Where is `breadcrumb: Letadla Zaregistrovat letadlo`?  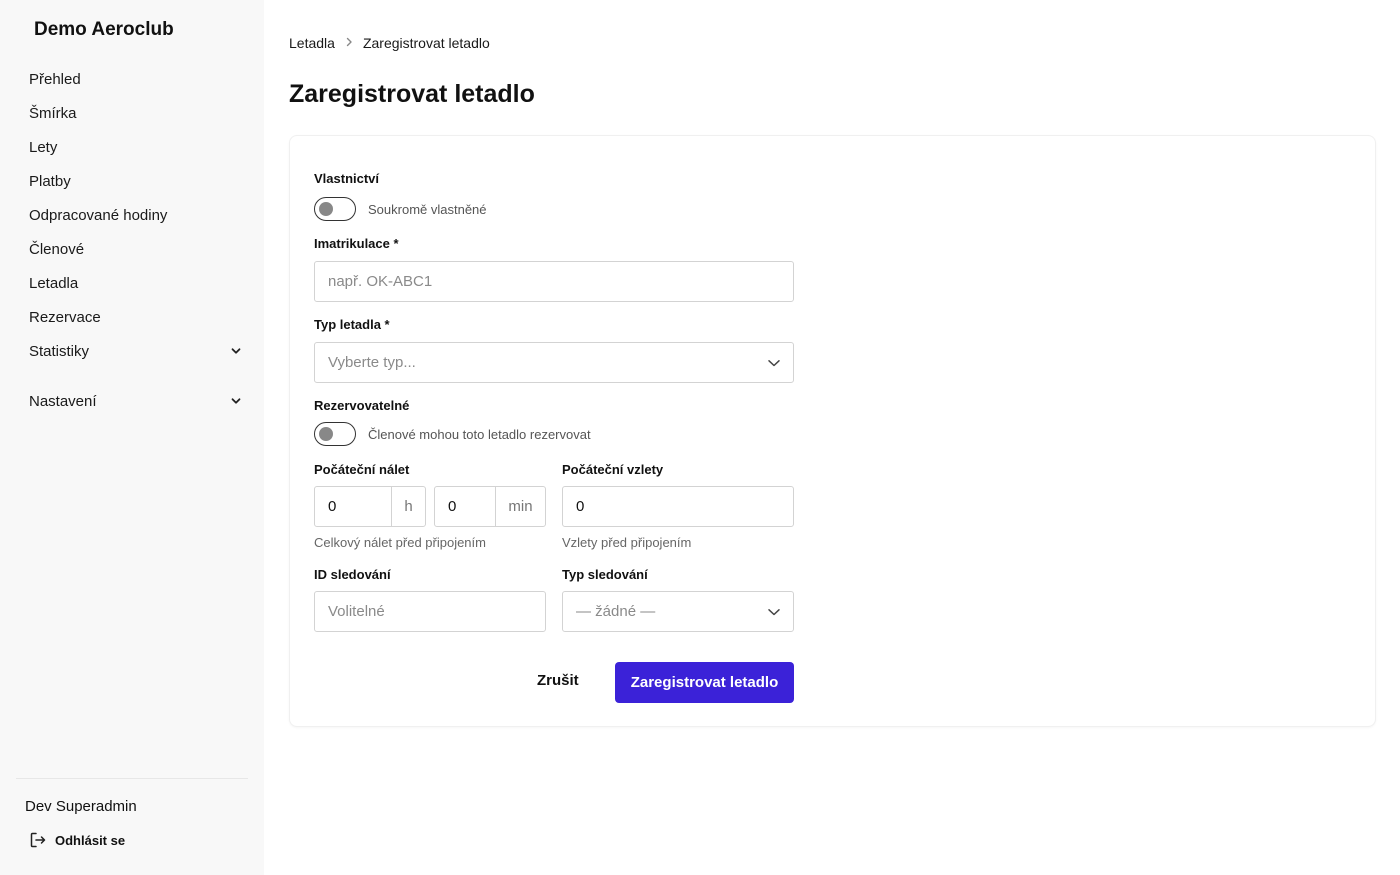
breadcrumb: Letadla Zaregistrovat letadlo is located at coordinates (389, 43).